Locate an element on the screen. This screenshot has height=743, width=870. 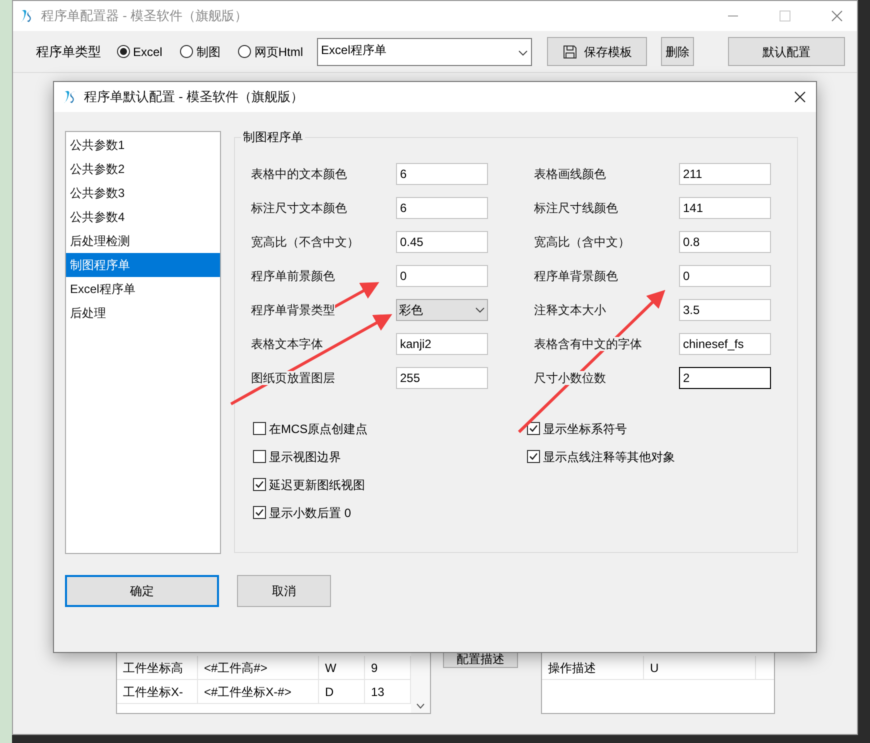
input-field: chinesef_fs is located at coordinates (725, 344).